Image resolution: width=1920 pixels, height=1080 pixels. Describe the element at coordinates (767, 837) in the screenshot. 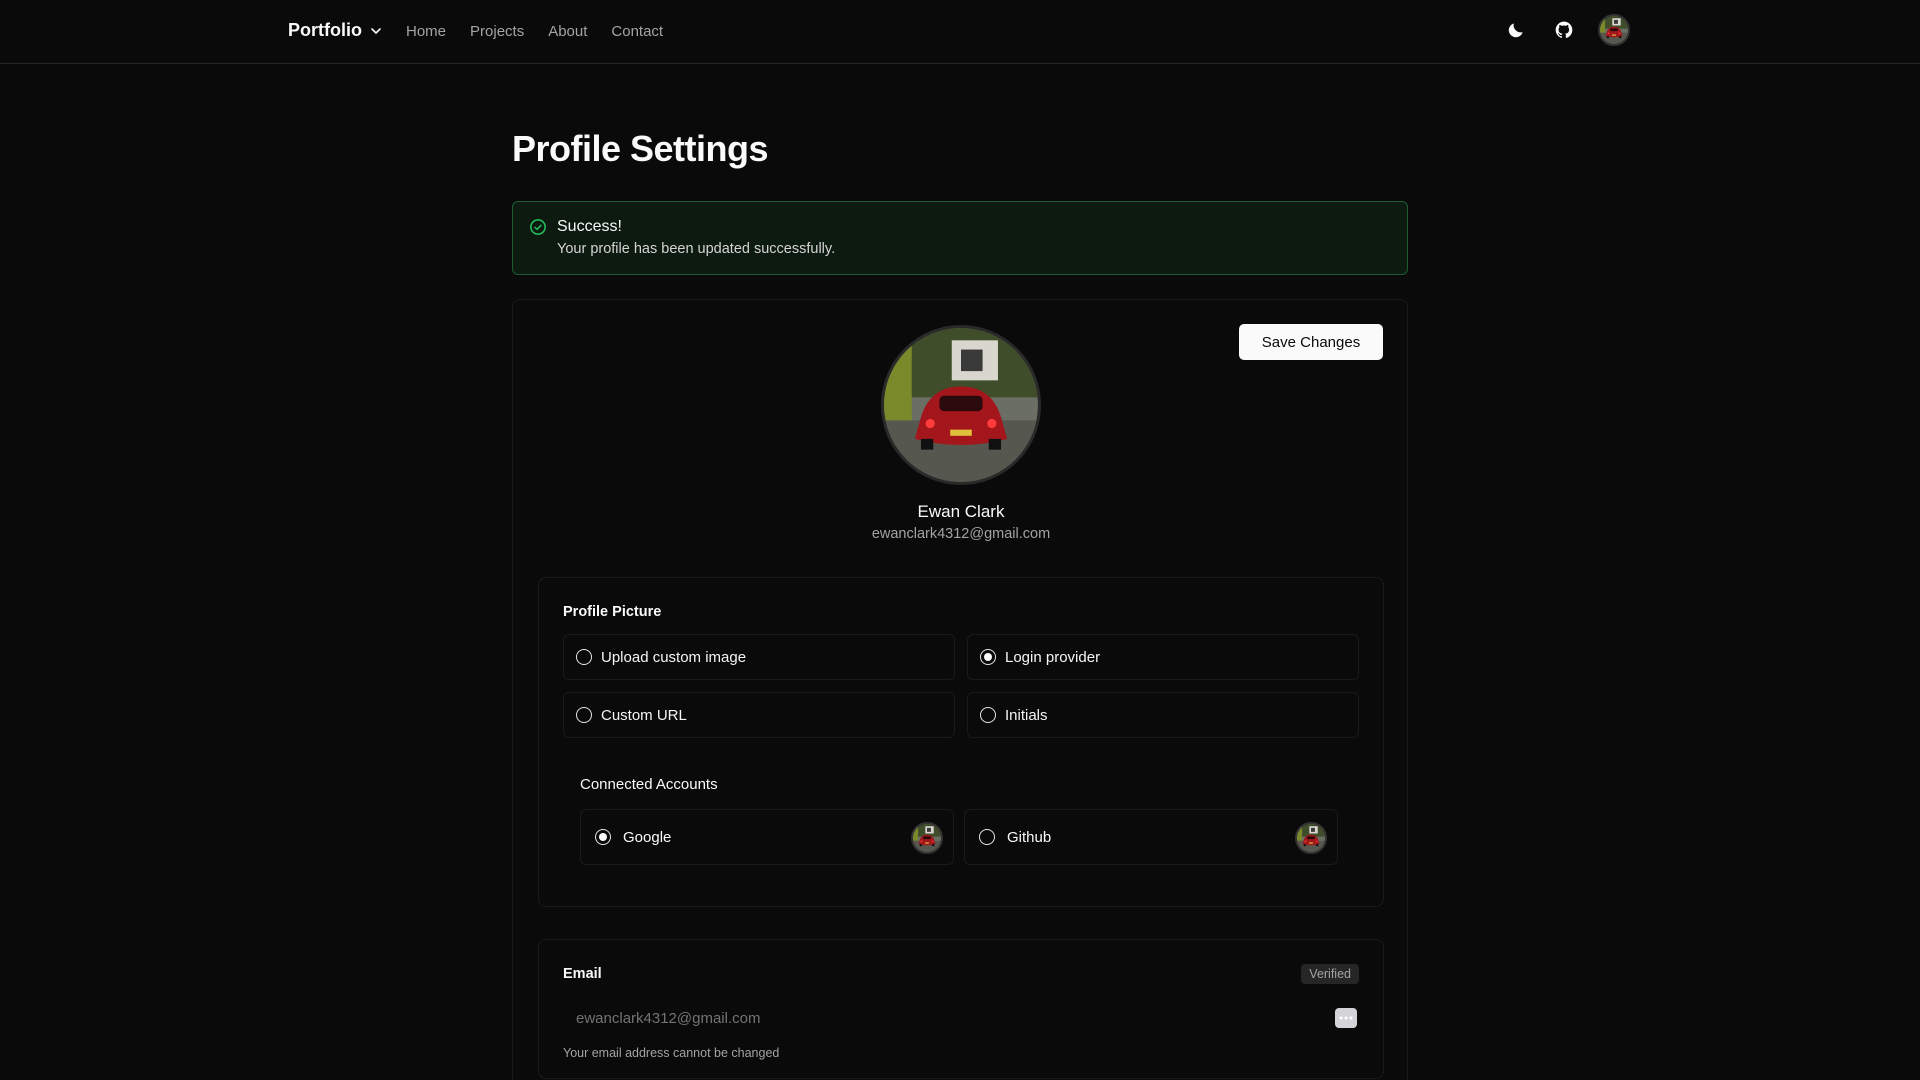

I see `account-google: Google` at that location.